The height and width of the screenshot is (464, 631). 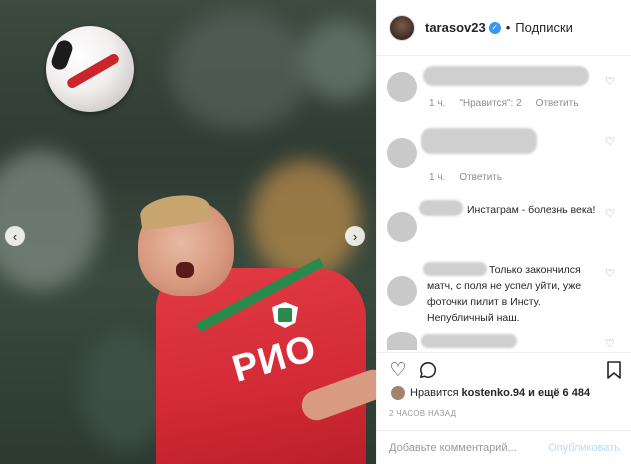 I want to click on ball-stripe, so click(x=93, y=71).